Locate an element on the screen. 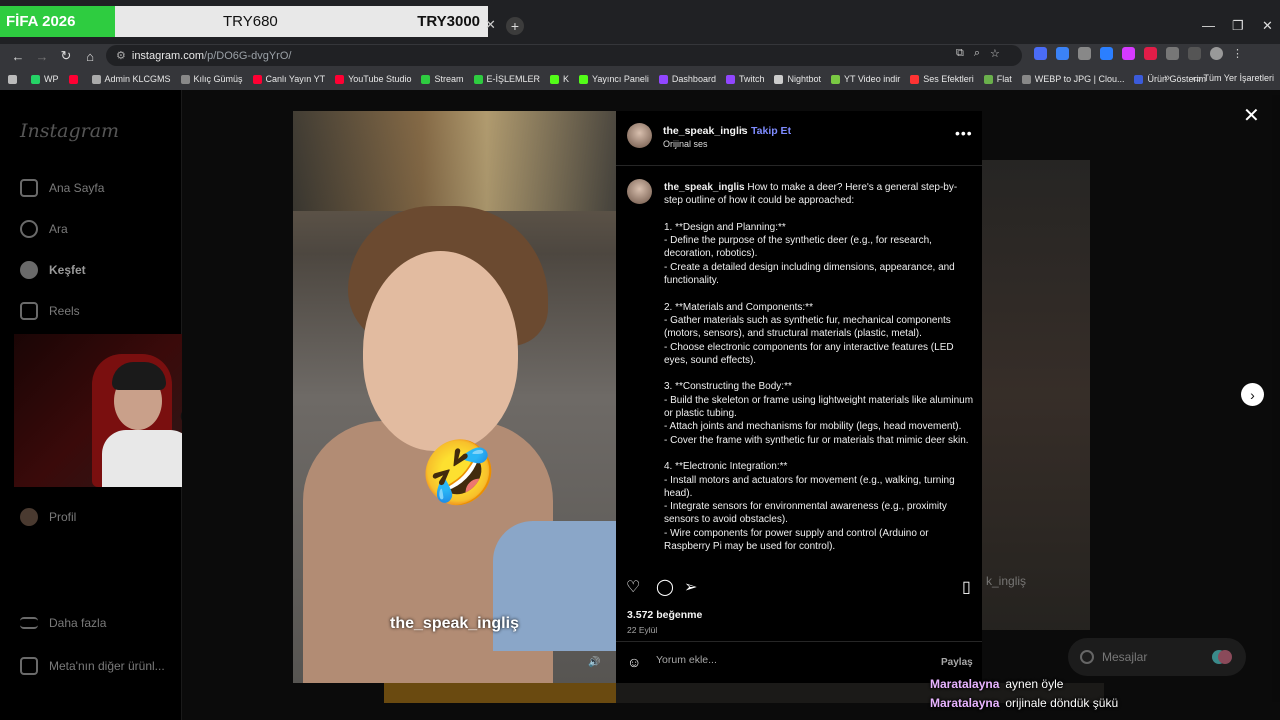 The width and height of the screenshot is (1280, 720). caption-line: 2. **Materials and Components:** is located at coordinates (738, 307).